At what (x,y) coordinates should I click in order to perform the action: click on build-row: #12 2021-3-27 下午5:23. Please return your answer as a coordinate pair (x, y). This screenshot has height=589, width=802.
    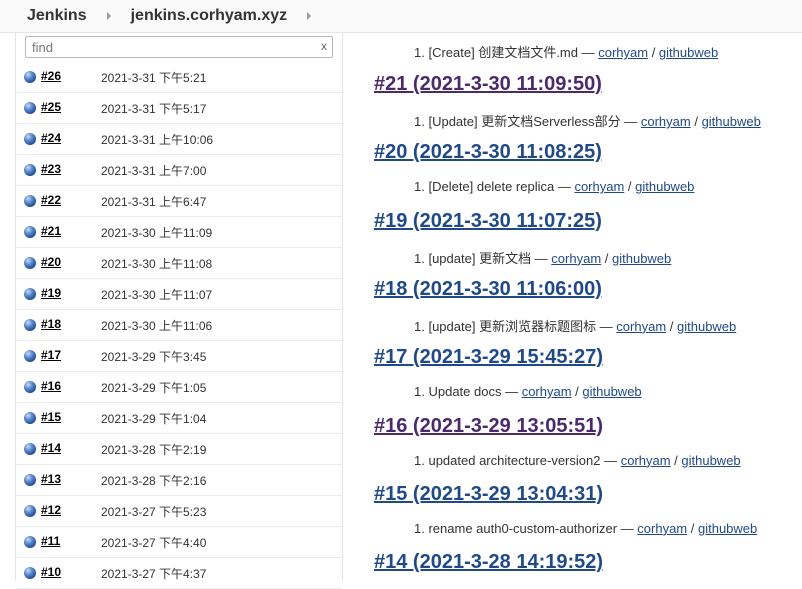
    Looking at the image, I should click on (179, 511).